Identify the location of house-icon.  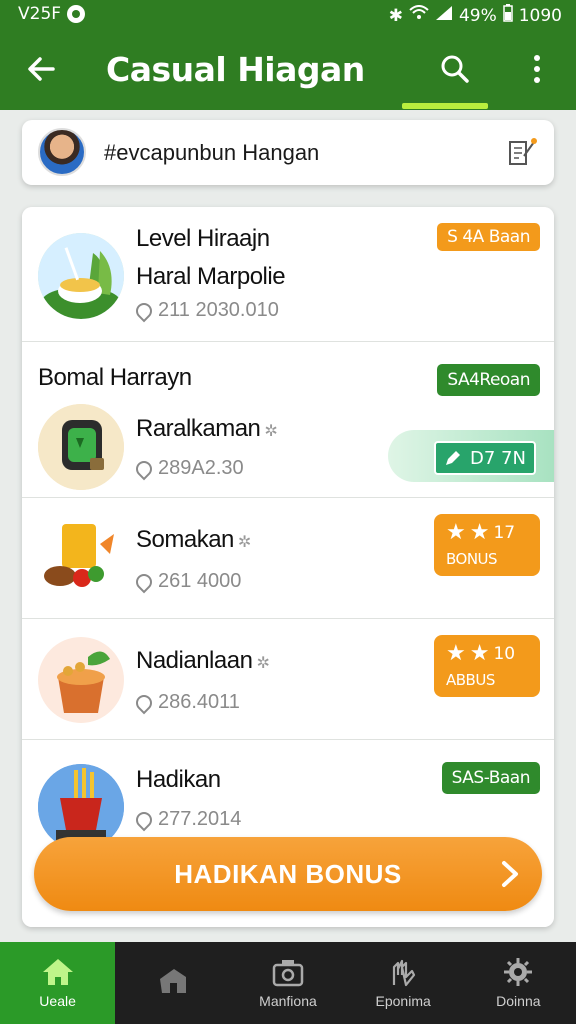
(172, 981).